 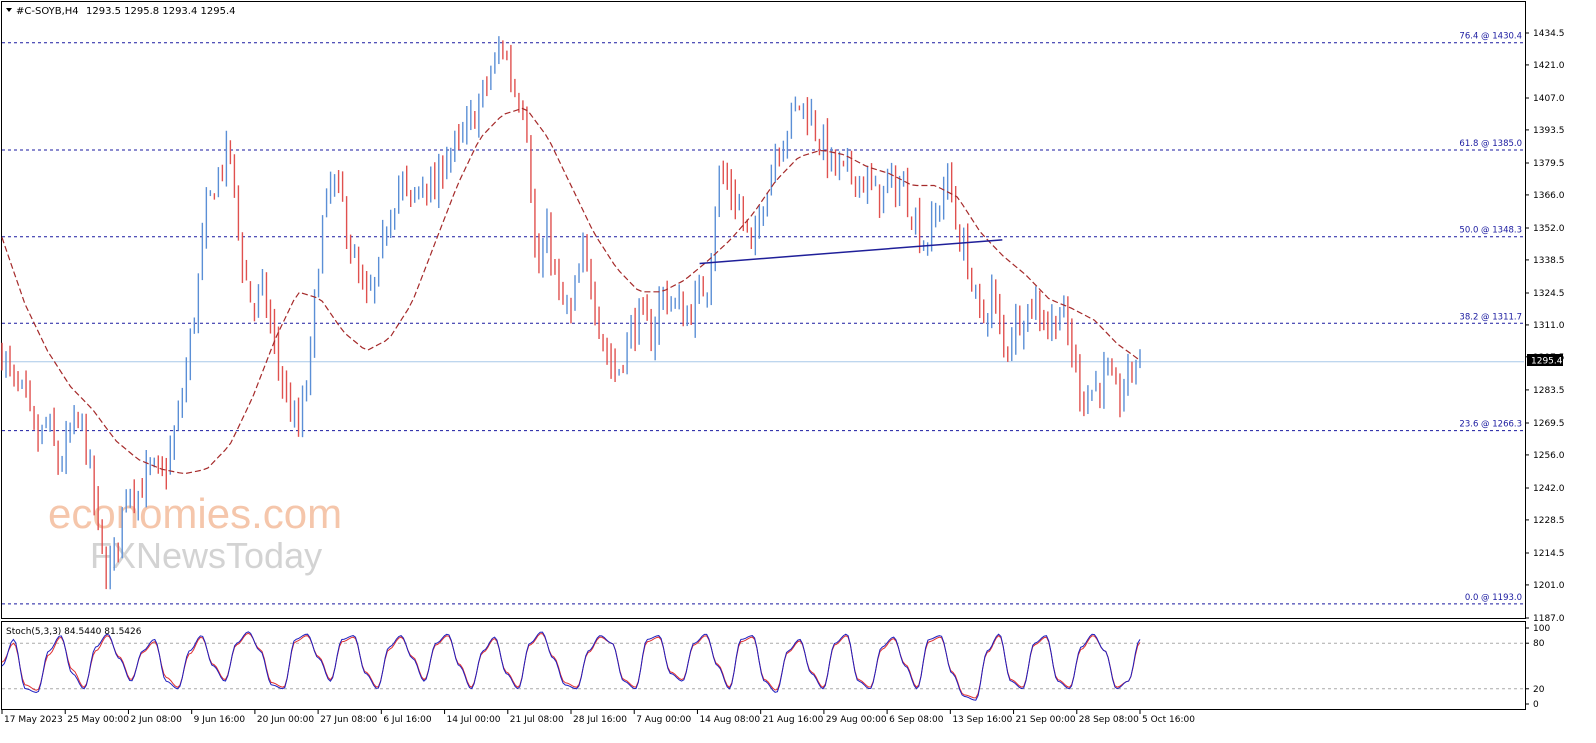 I want to click on x-tick-label: 13 Sep 16:00, so click(x=982, y=720).